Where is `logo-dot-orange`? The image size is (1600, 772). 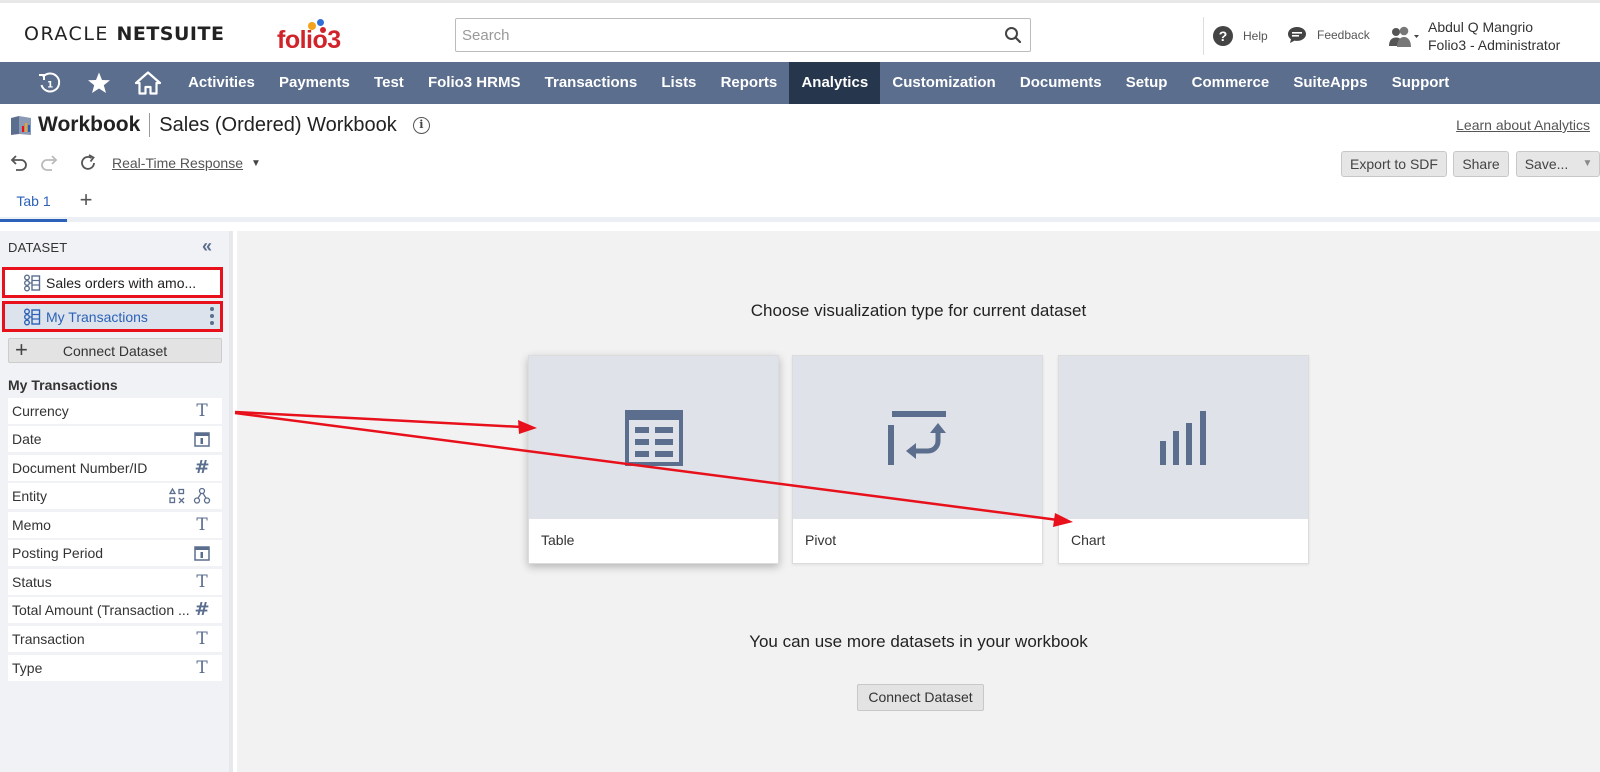
logo-dot-orange is located at coordinates (312, 26).